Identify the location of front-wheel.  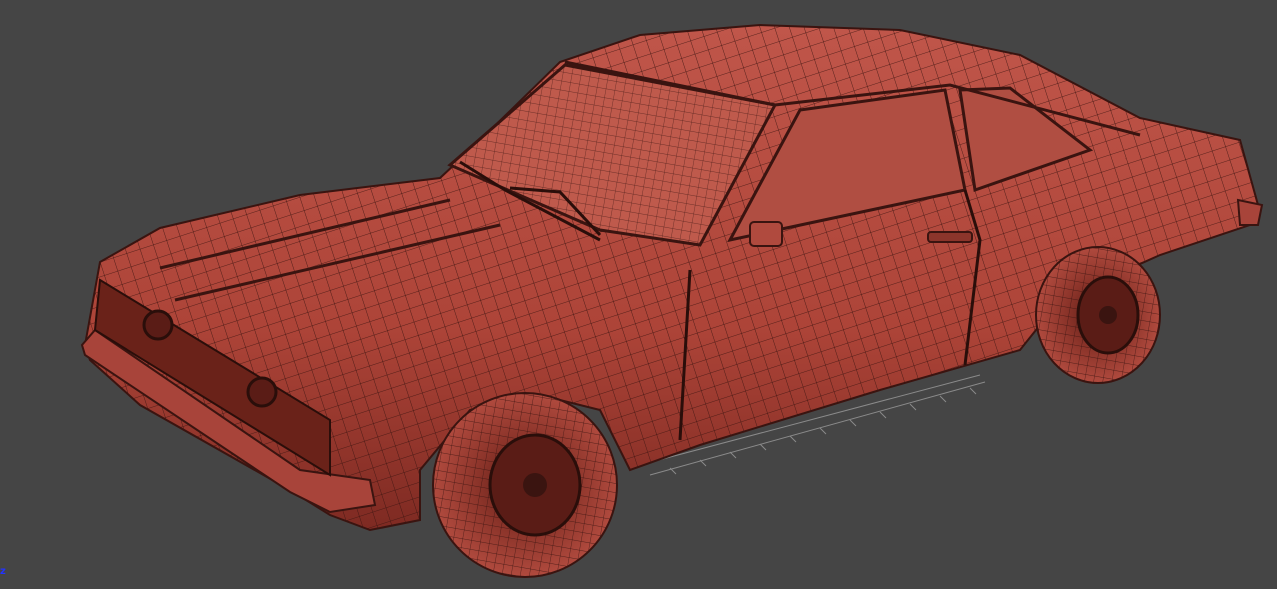
(525, 485).